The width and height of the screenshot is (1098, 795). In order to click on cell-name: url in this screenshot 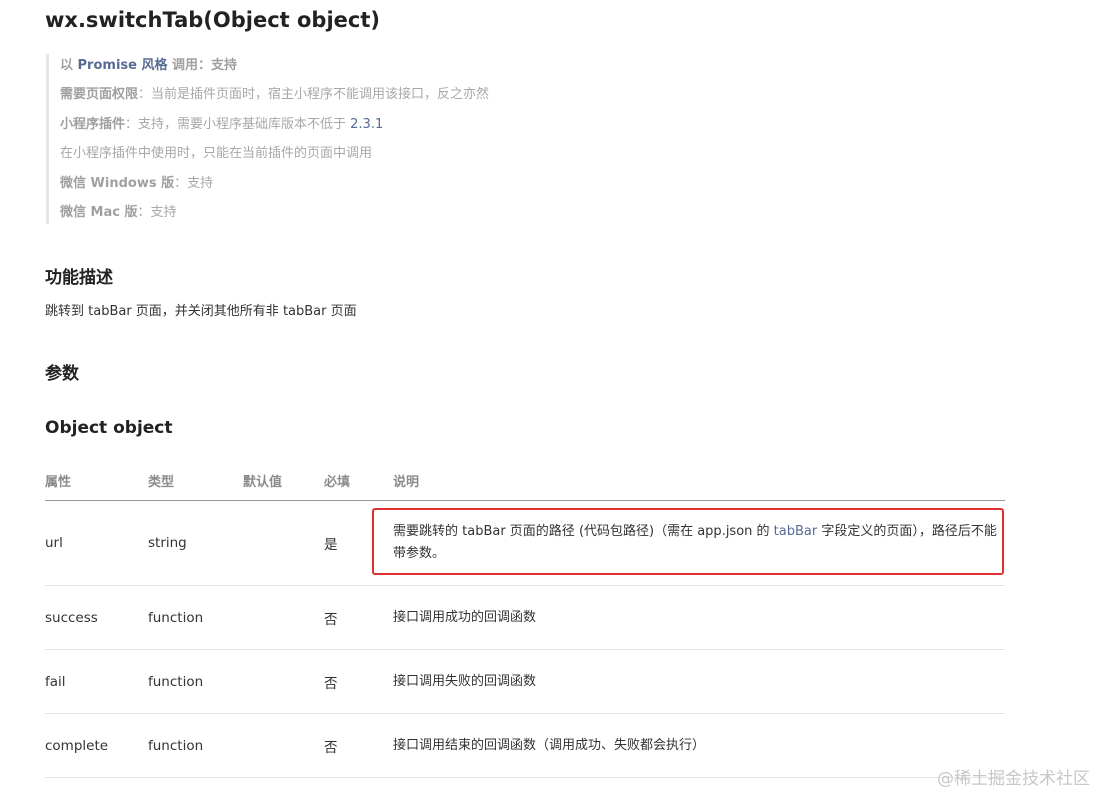, I will do `click(96, 543)`.